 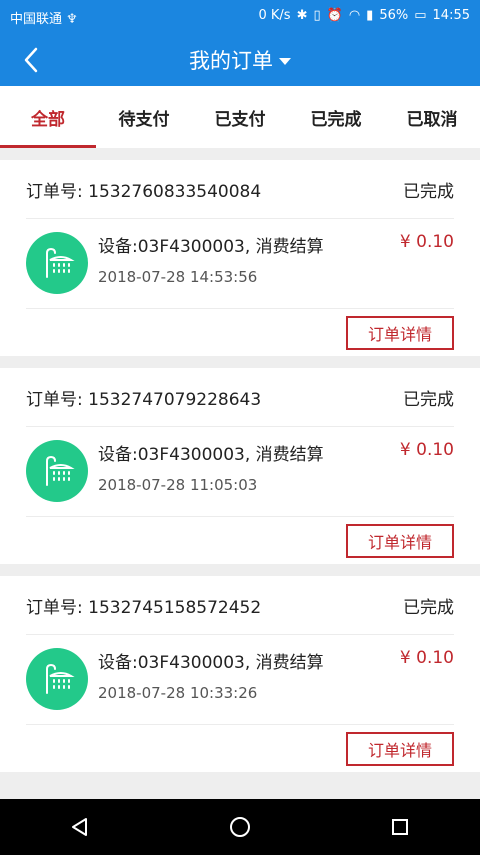 What do you see at coordinates (394, 15) in the screenshot?
I see `battery-percent: 56%` at bounding box center [394, 15].